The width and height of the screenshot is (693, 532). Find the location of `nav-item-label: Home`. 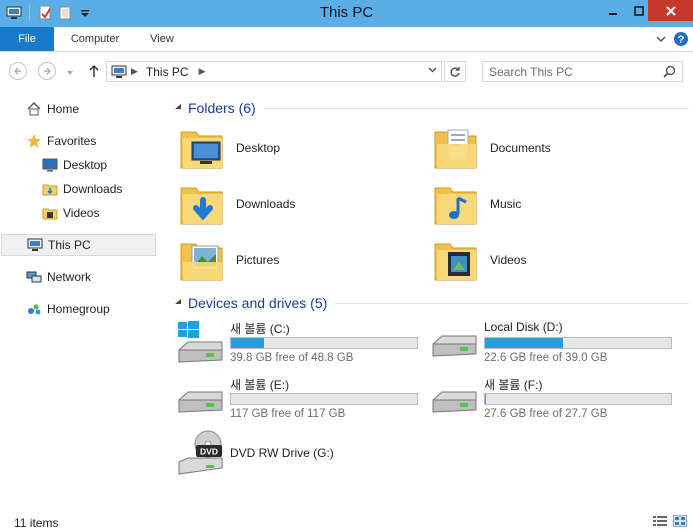

nav-item-label: Home is located at coordinates (63, 109).